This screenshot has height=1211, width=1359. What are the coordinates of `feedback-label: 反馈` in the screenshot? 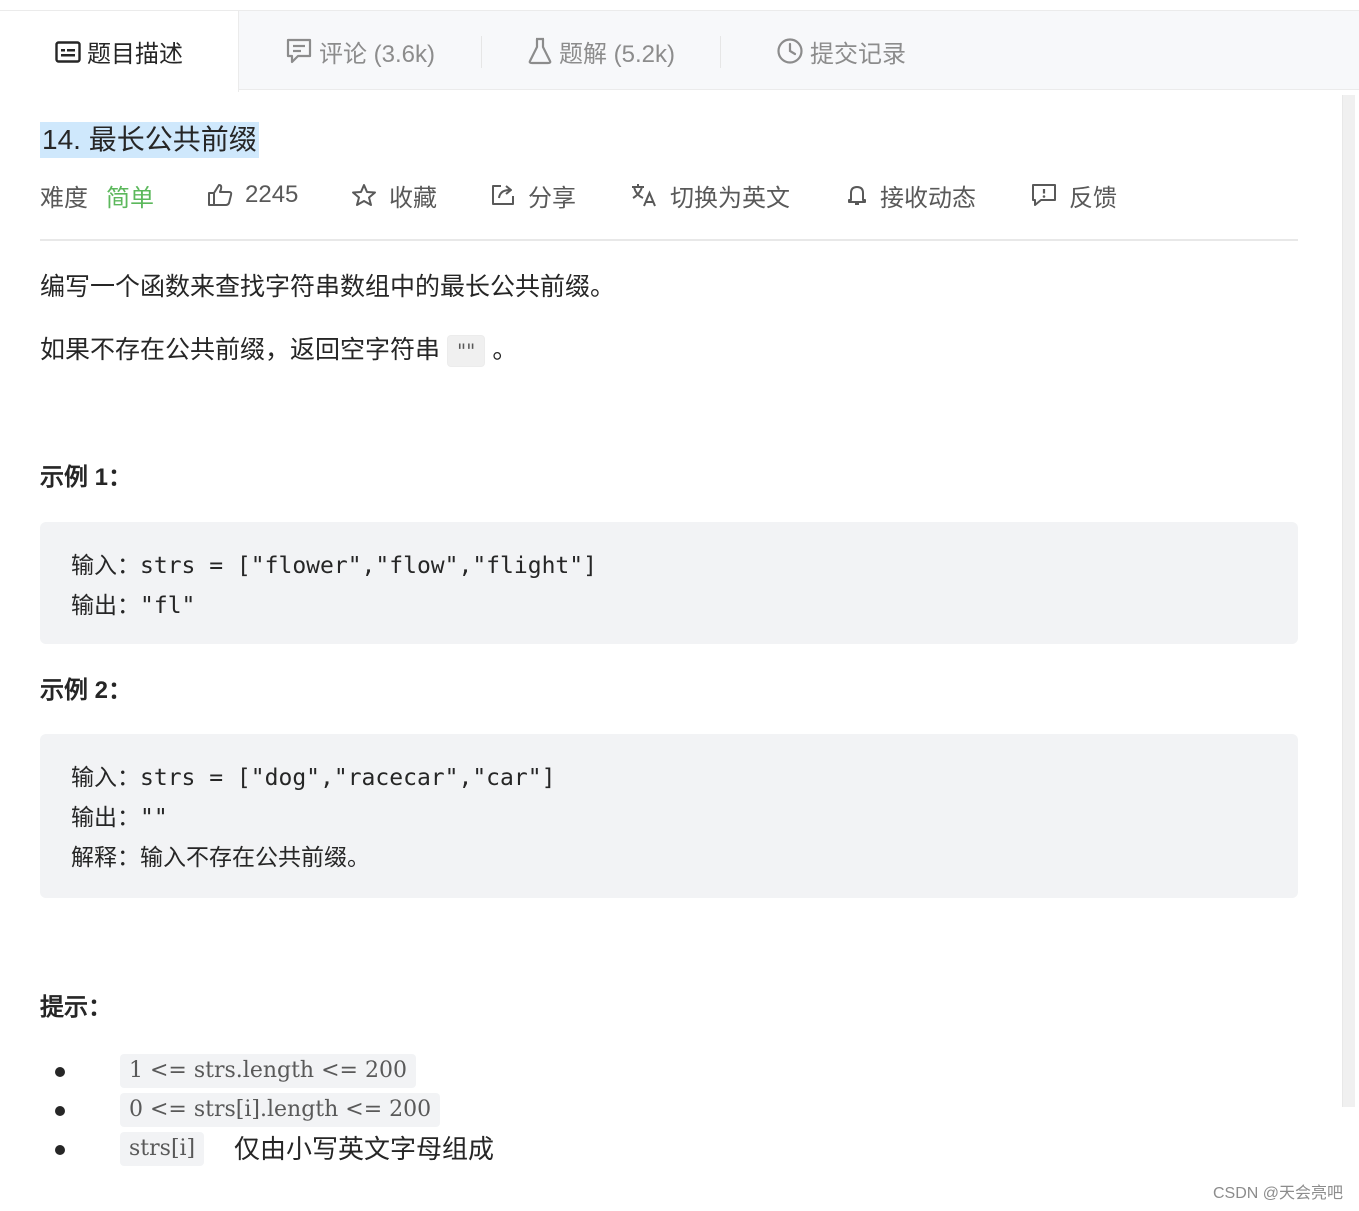 It's located at (1093, 198).